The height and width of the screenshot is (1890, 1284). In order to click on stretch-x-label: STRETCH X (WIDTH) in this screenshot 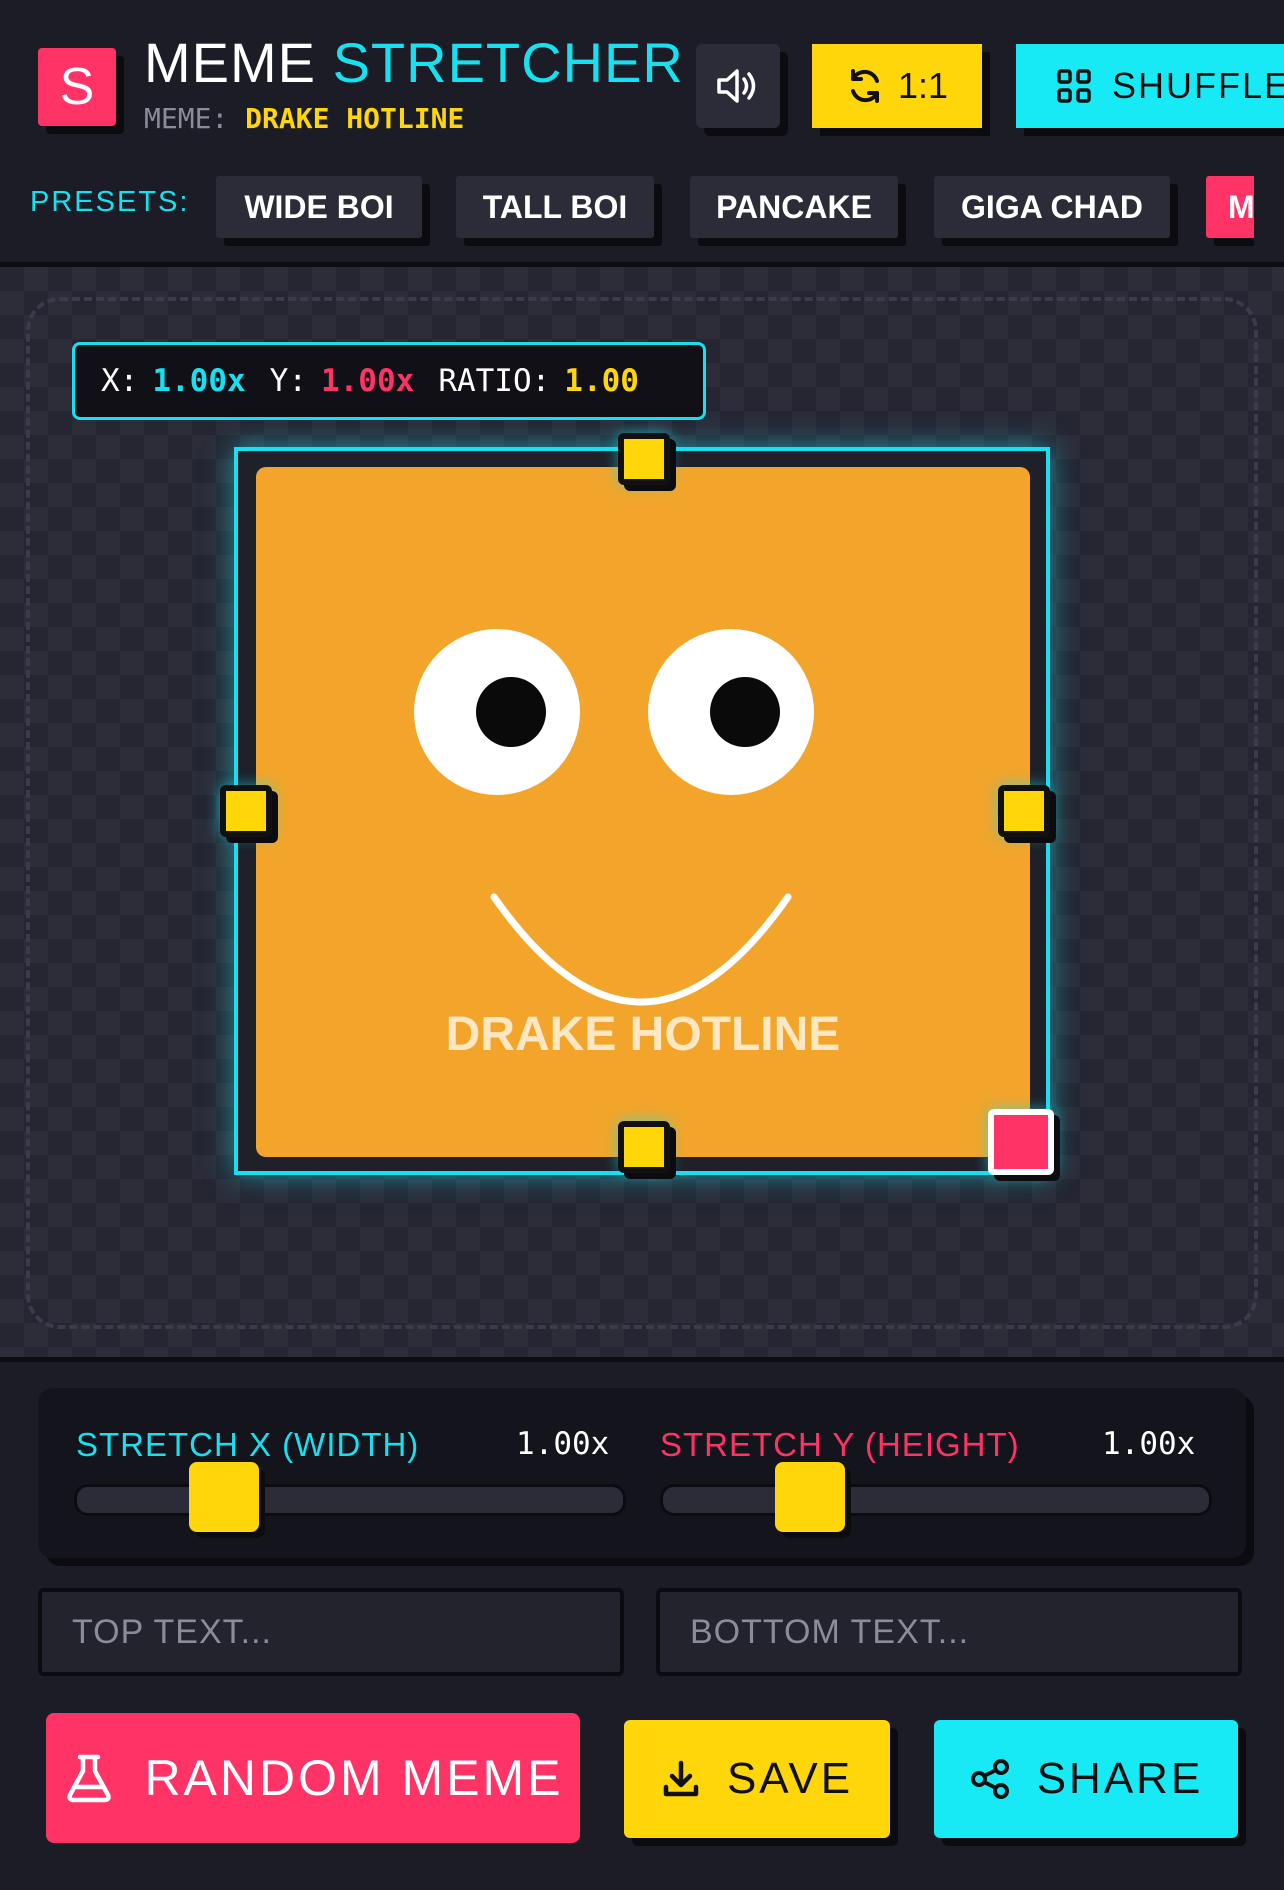, I will do `click(248, 1444)`.